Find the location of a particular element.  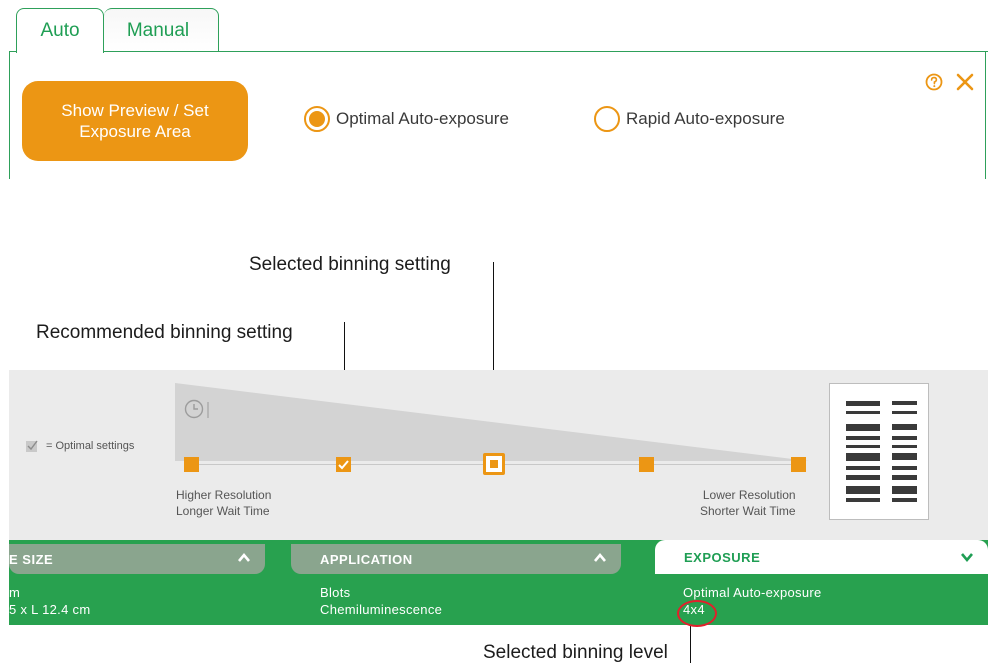

right-label-line2: Shorter Wait Time is located at coordinates (748, 511).